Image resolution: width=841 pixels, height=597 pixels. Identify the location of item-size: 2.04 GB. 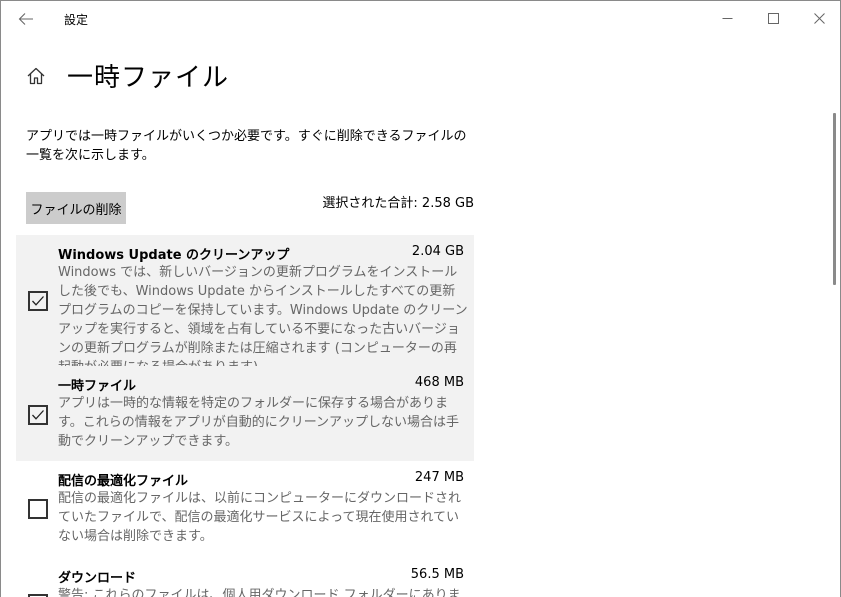
(437, 251).